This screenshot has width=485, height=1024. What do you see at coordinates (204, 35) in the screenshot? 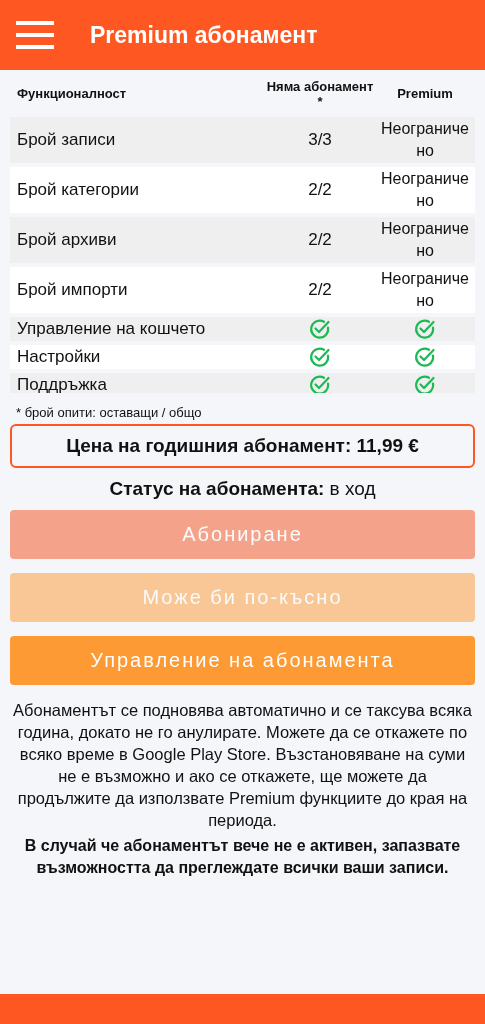
I see `app-title: Premium абонамент` at bounding box center [204, 35].